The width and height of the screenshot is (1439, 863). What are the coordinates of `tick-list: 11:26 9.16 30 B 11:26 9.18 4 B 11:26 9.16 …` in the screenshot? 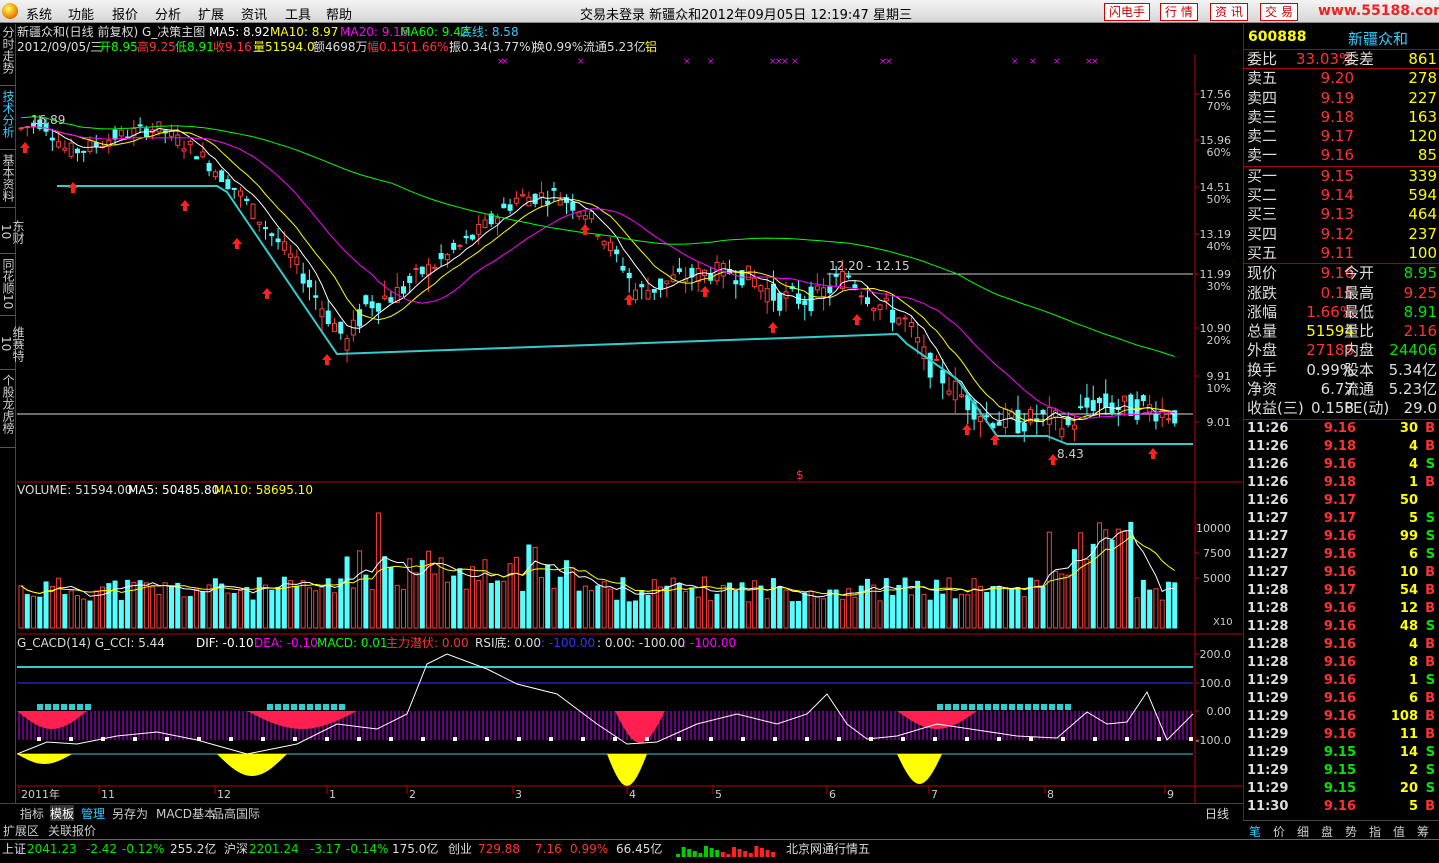 It's located at (1341, 618).